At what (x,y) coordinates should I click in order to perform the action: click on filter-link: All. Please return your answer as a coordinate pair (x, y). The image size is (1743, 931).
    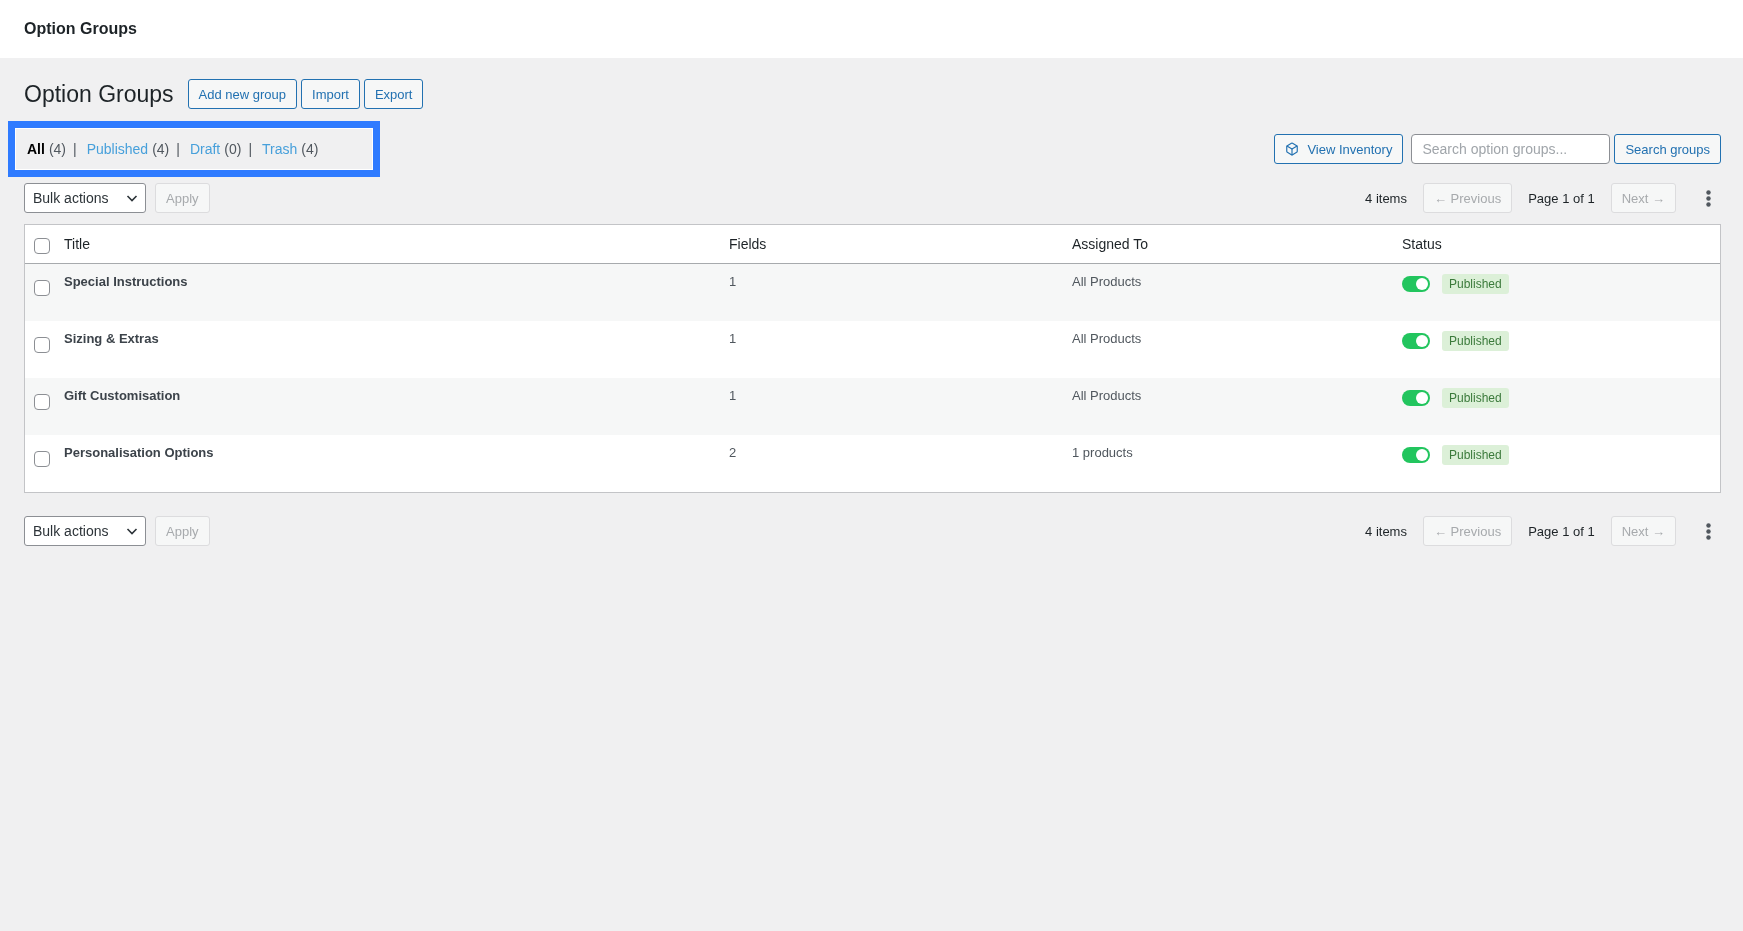
    Looking at the image, I should click on (36, 149).